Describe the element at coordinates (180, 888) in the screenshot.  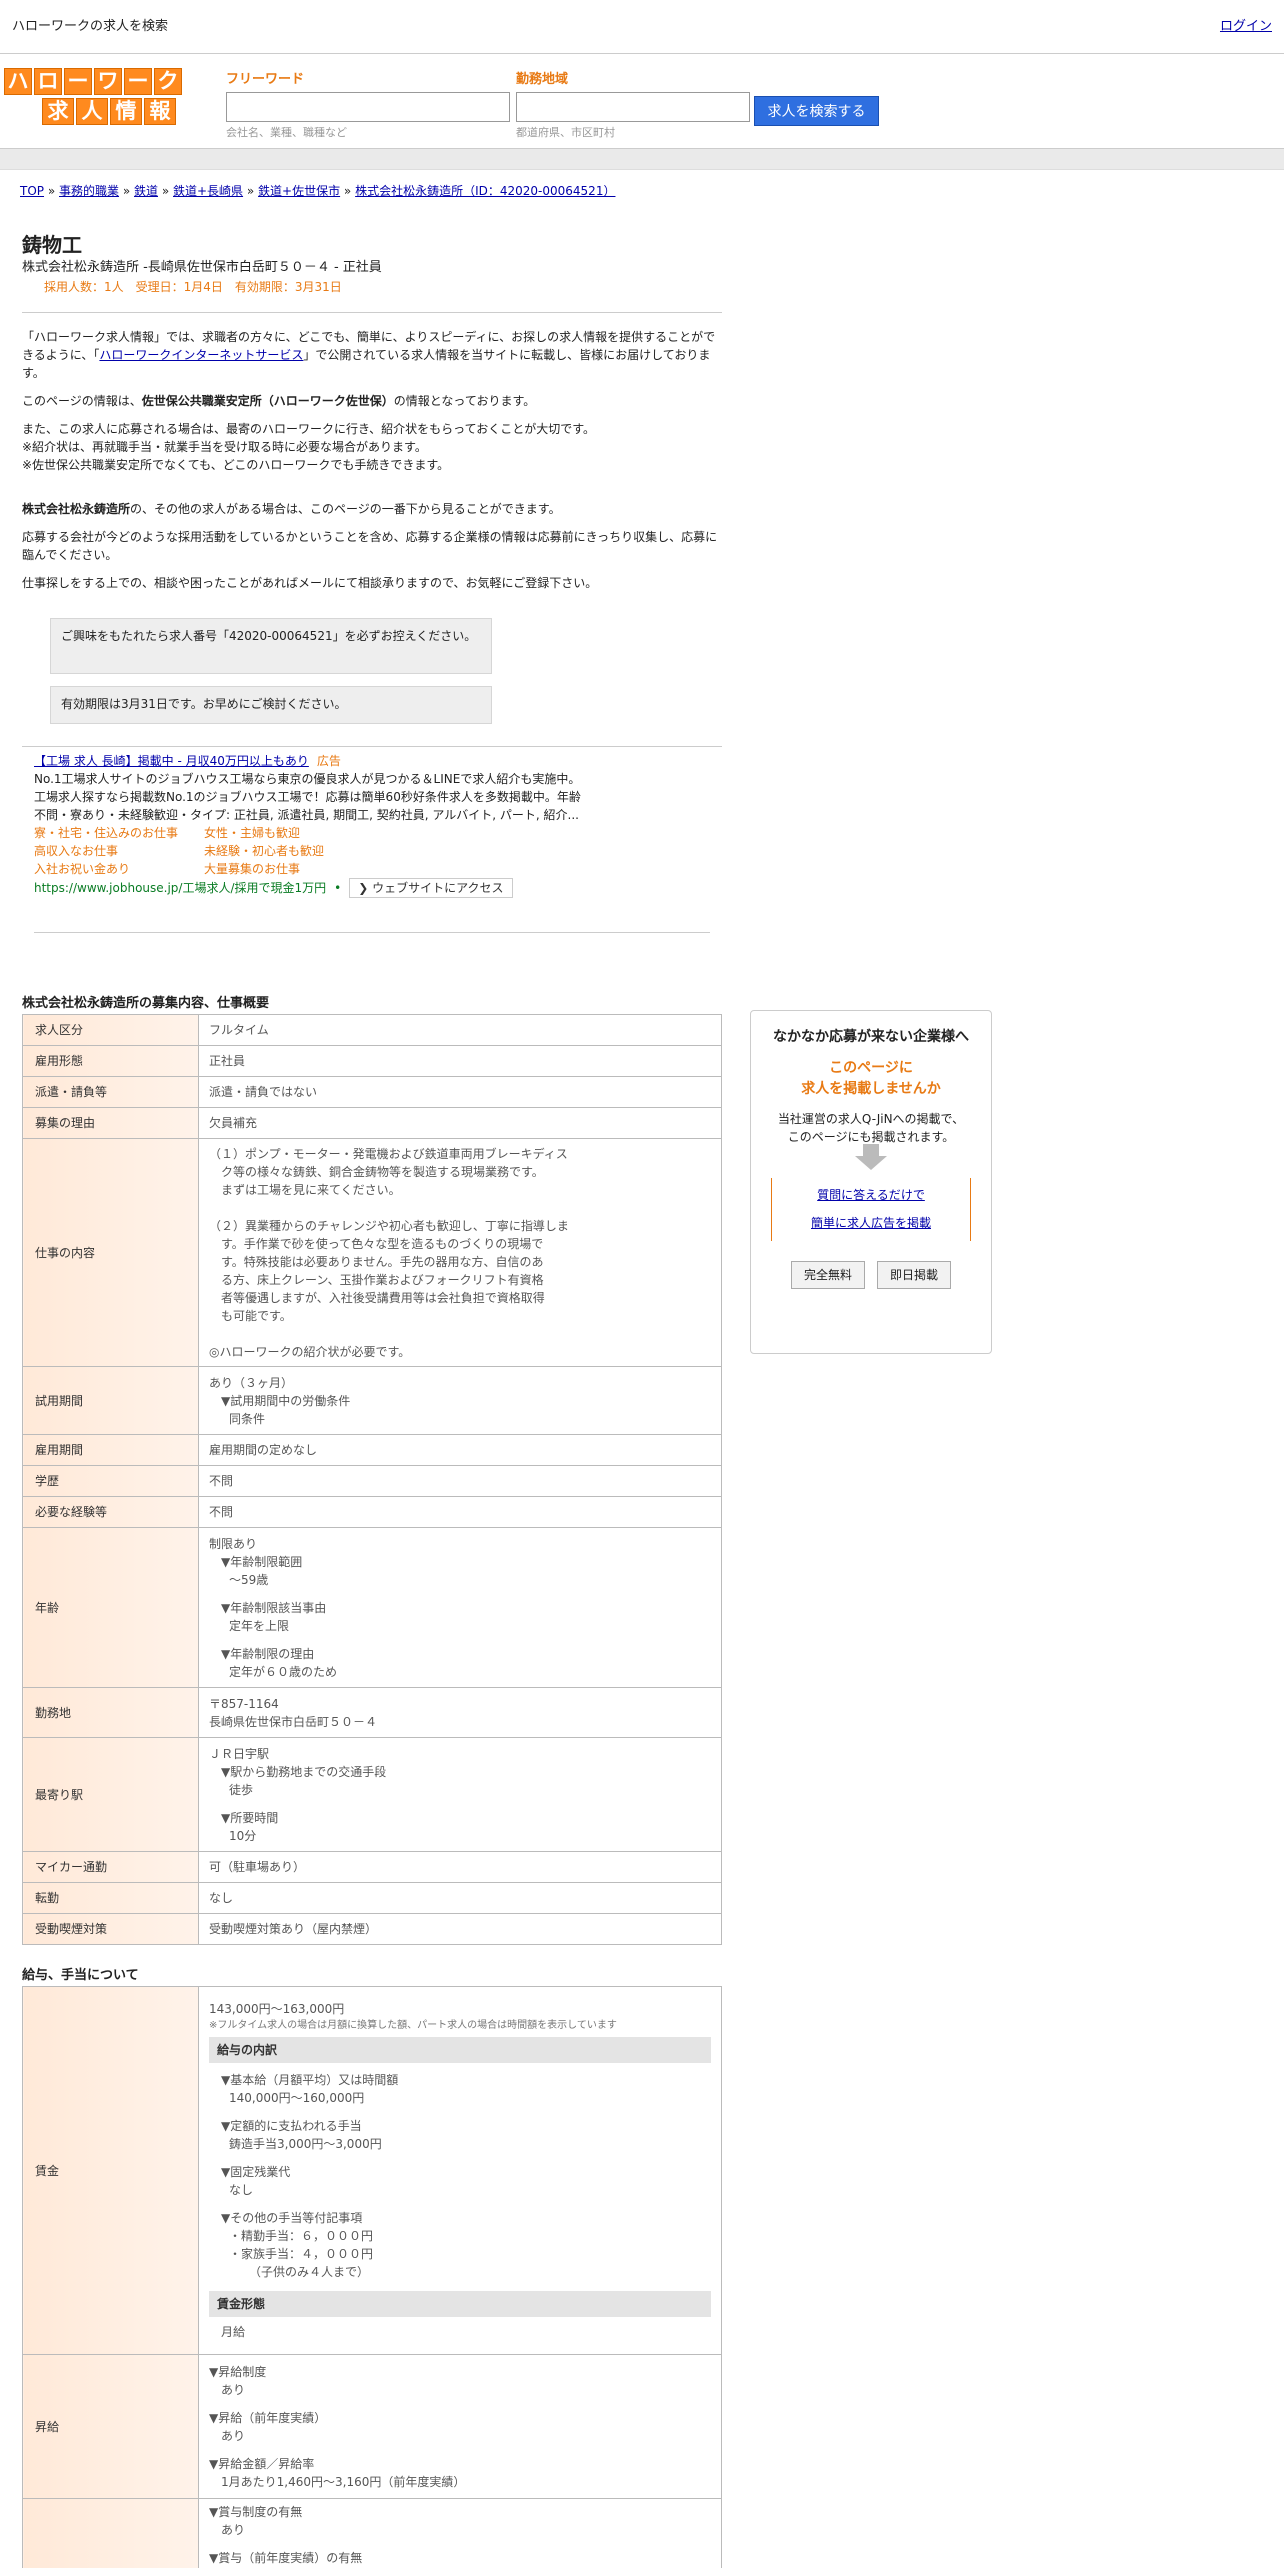
I see `ad-url: https://www.jobhouse.jp/工場求人/採用で現金1万円` at that location.